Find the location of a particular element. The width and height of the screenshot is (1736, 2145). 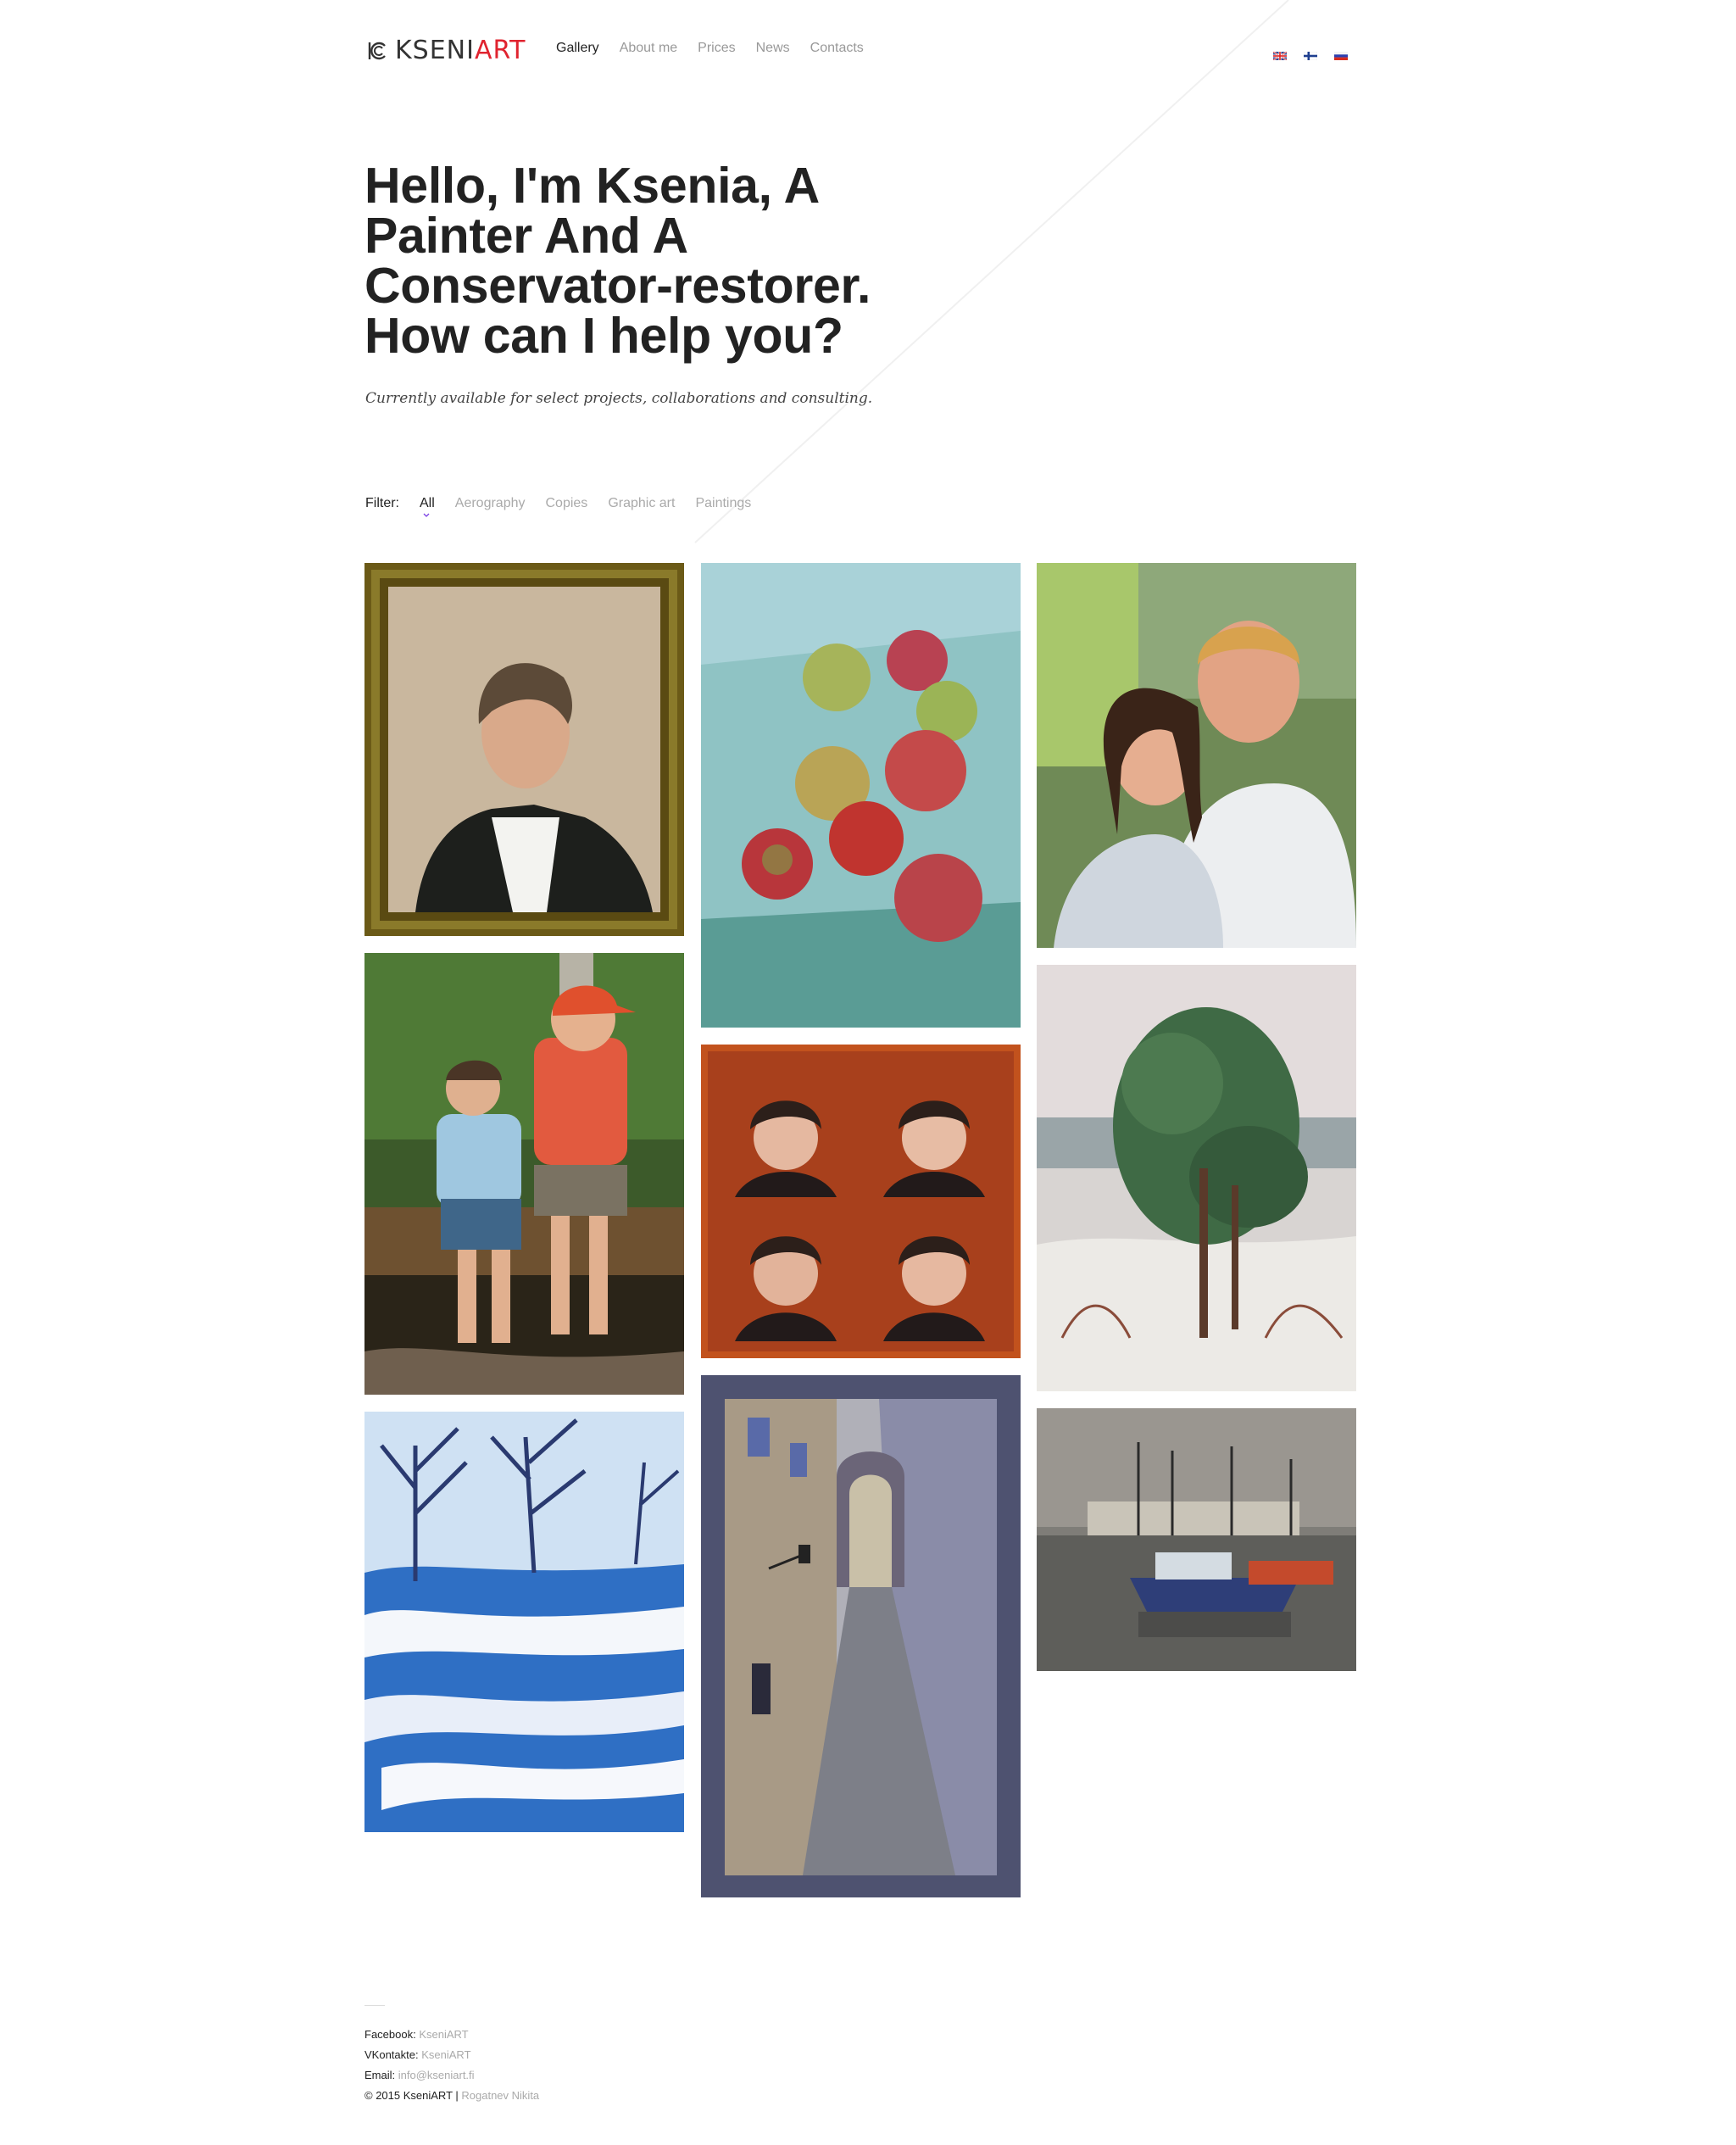

main-nav: Gallery About me Prices News Contacts is located at coordinates (710, 48).